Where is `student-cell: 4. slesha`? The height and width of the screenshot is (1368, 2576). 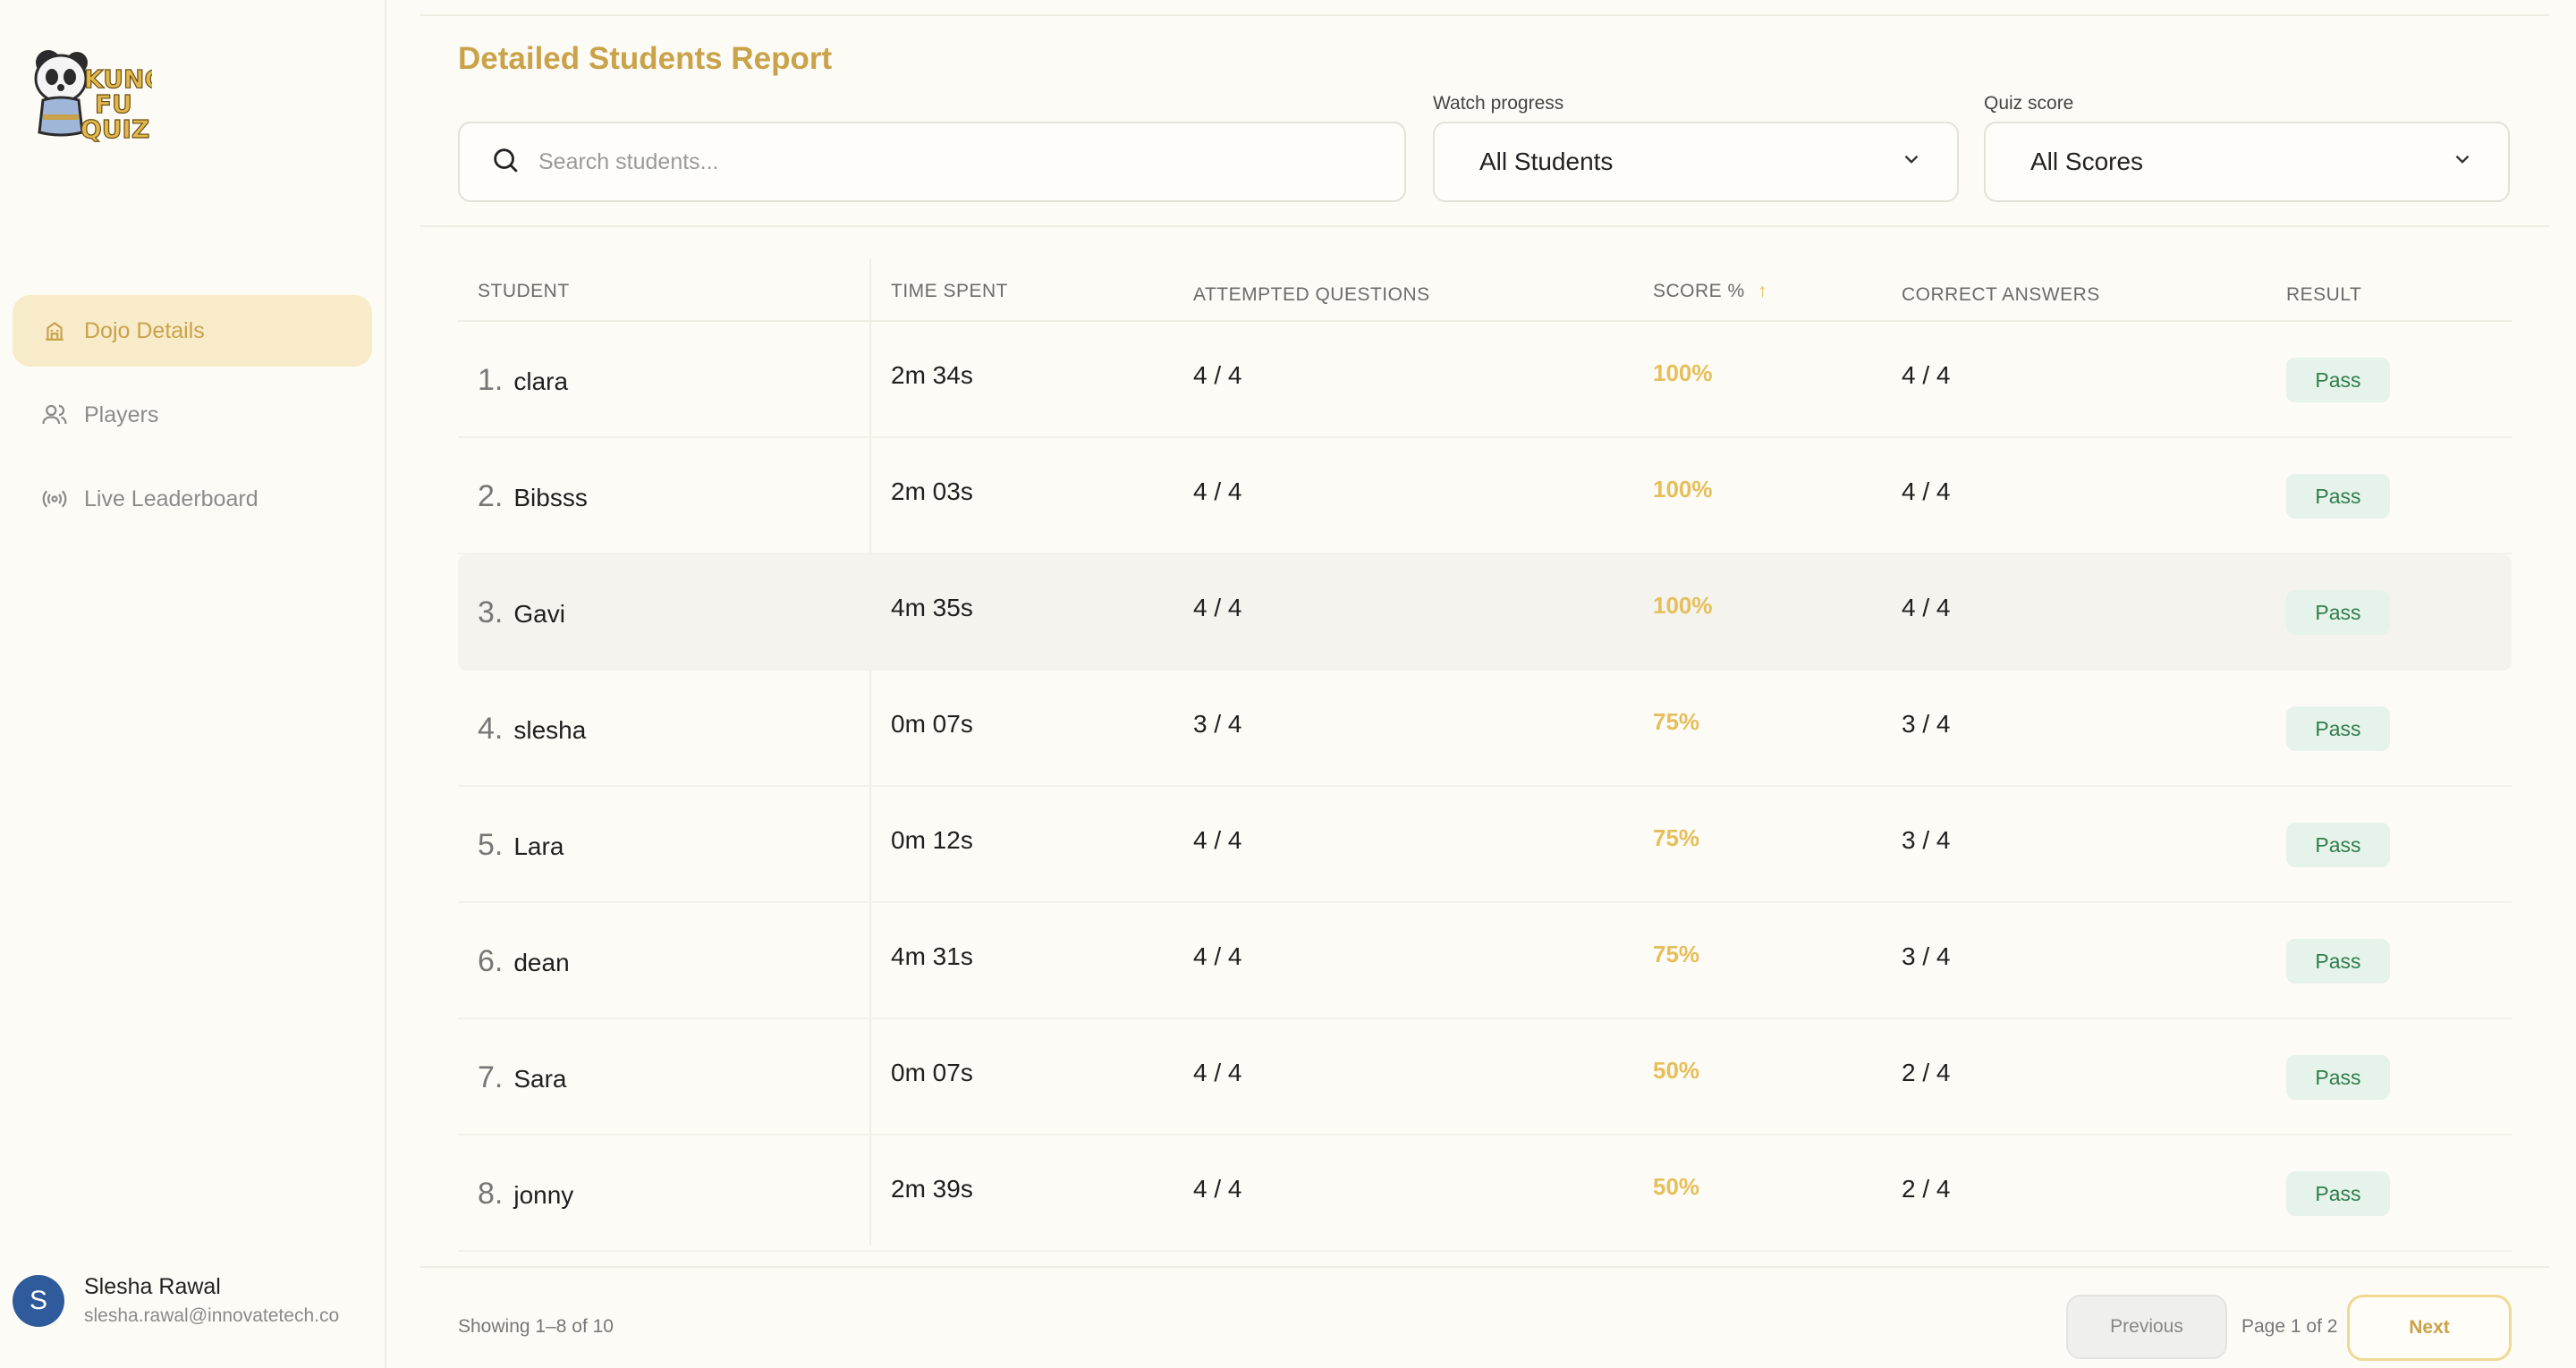
student-cell: 4. slesha is located at coordinates (532, 730).